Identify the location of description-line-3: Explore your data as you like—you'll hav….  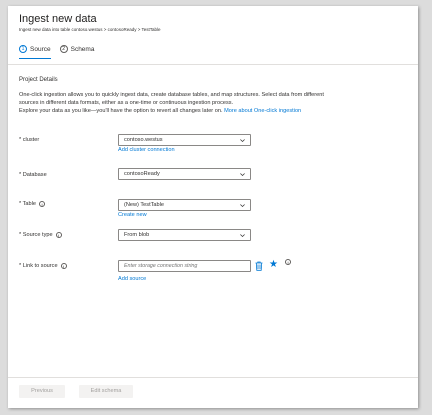
(214, 111).